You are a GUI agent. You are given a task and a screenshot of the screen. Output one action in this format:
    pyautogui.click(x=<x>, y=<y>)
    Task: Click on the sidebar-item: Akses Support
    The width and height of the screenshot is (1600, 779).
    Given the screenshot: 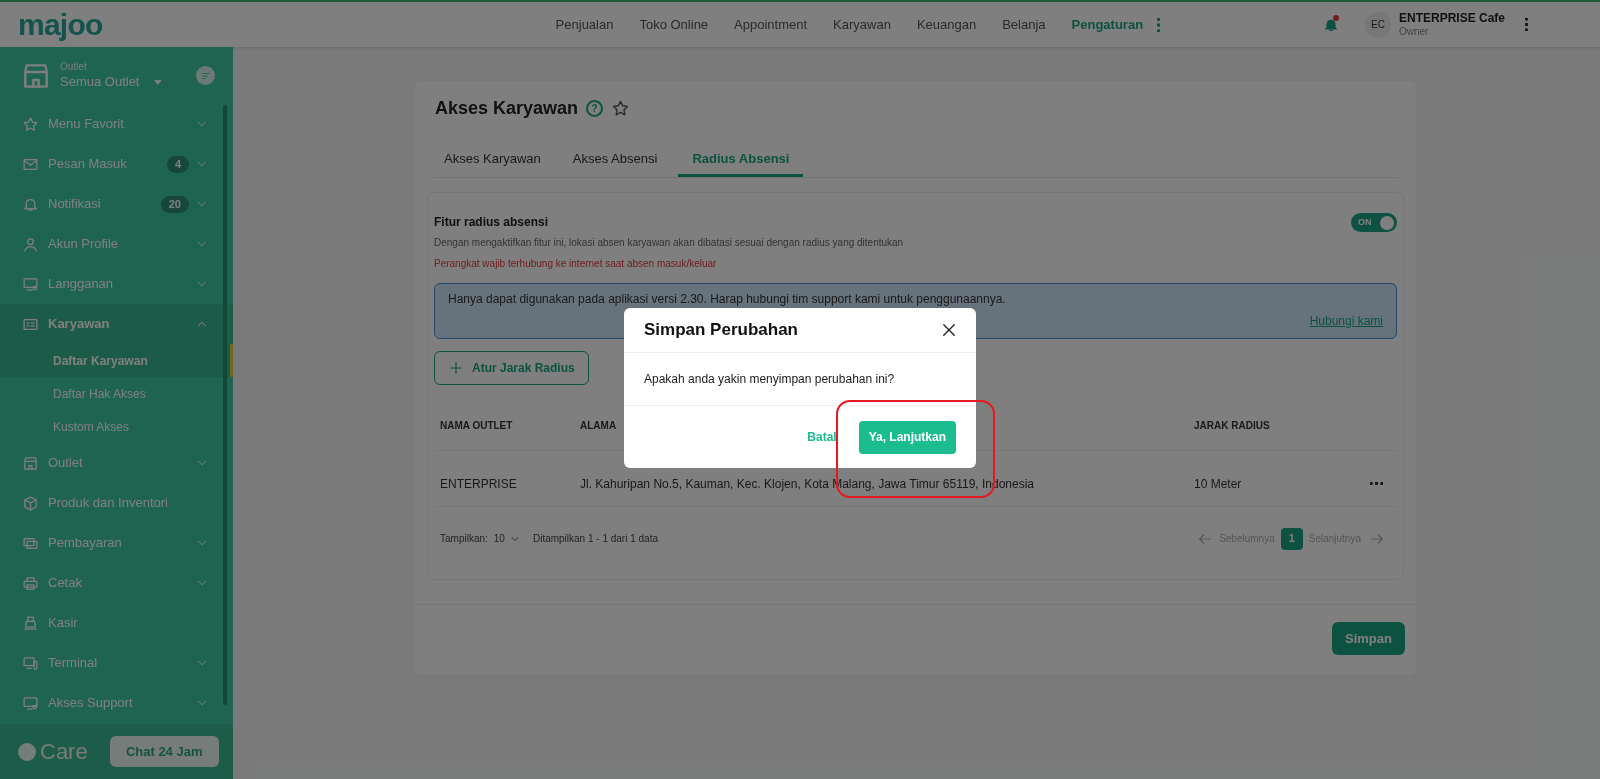 What is the action you would take?
    pyautogui.click(x=116, y=703)
    